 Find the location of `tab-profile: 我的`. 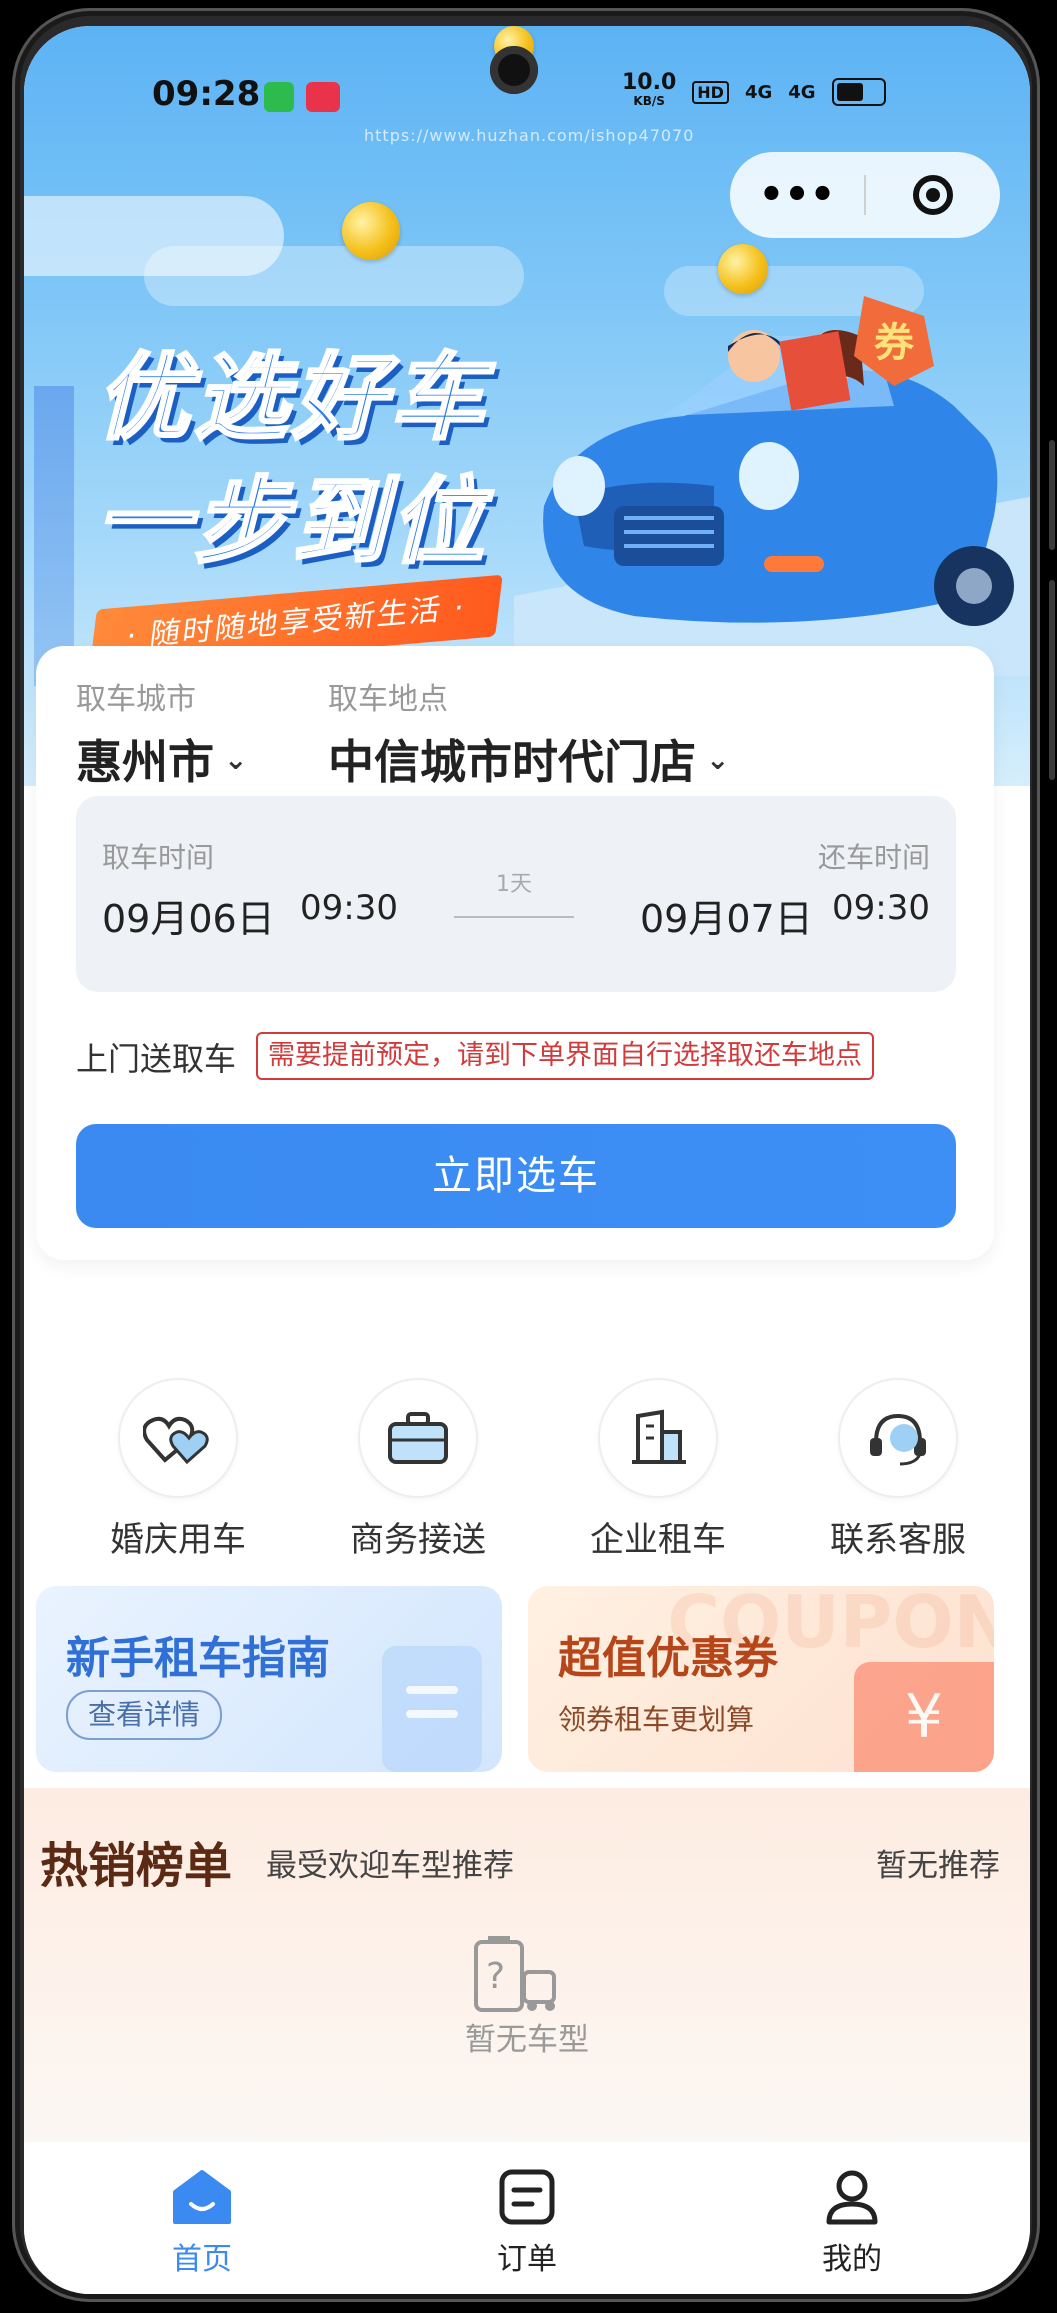

tab-profile: 我的 is located at coordinates (852, 2223).